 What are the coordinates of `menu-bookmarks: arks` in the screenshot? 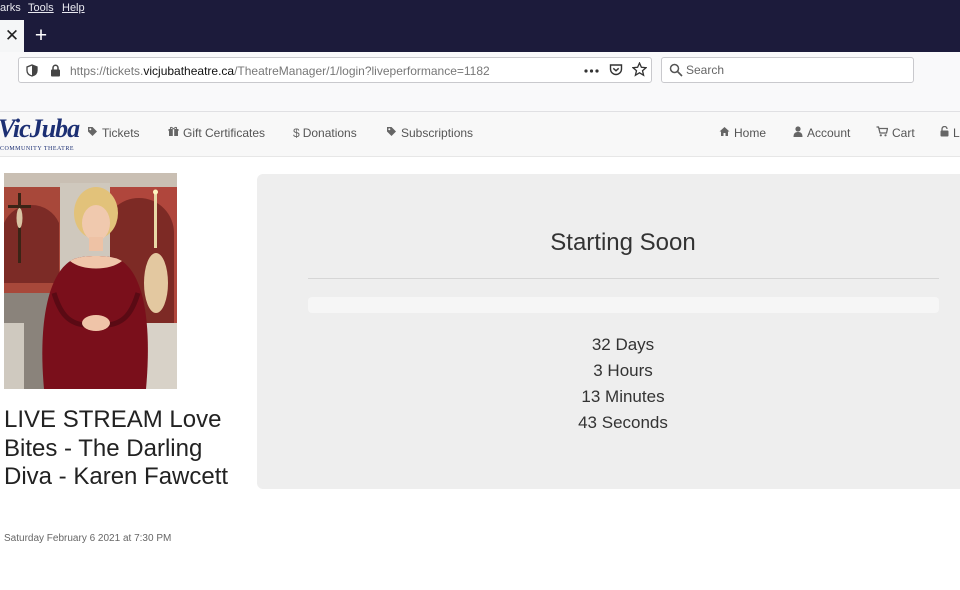 It's located at (10, 8).